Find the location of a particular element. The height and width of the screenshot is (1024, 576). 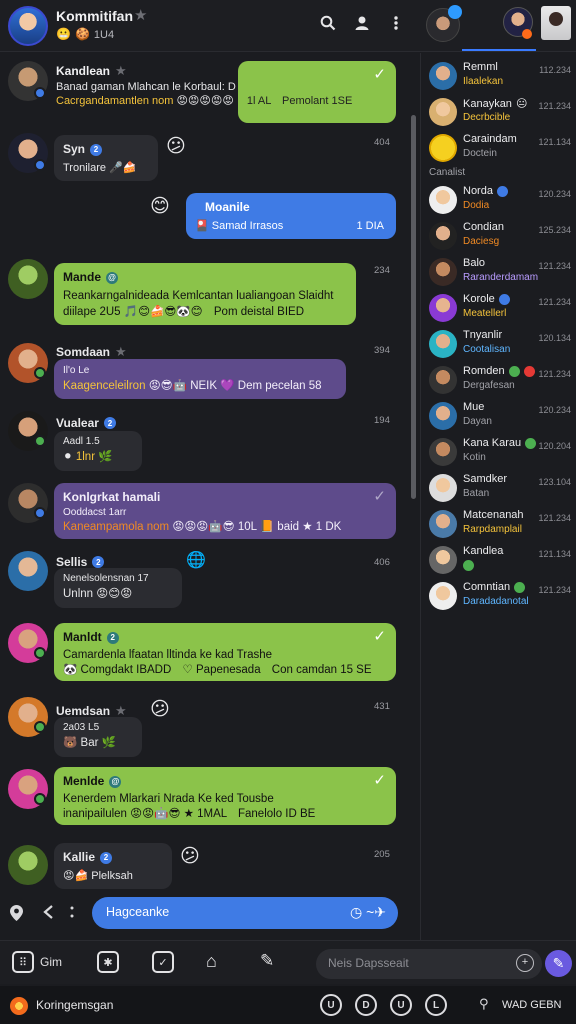

app-header: Kommitifan ★ 😬 🍪 1U4 is located at coordinates (288, 26).